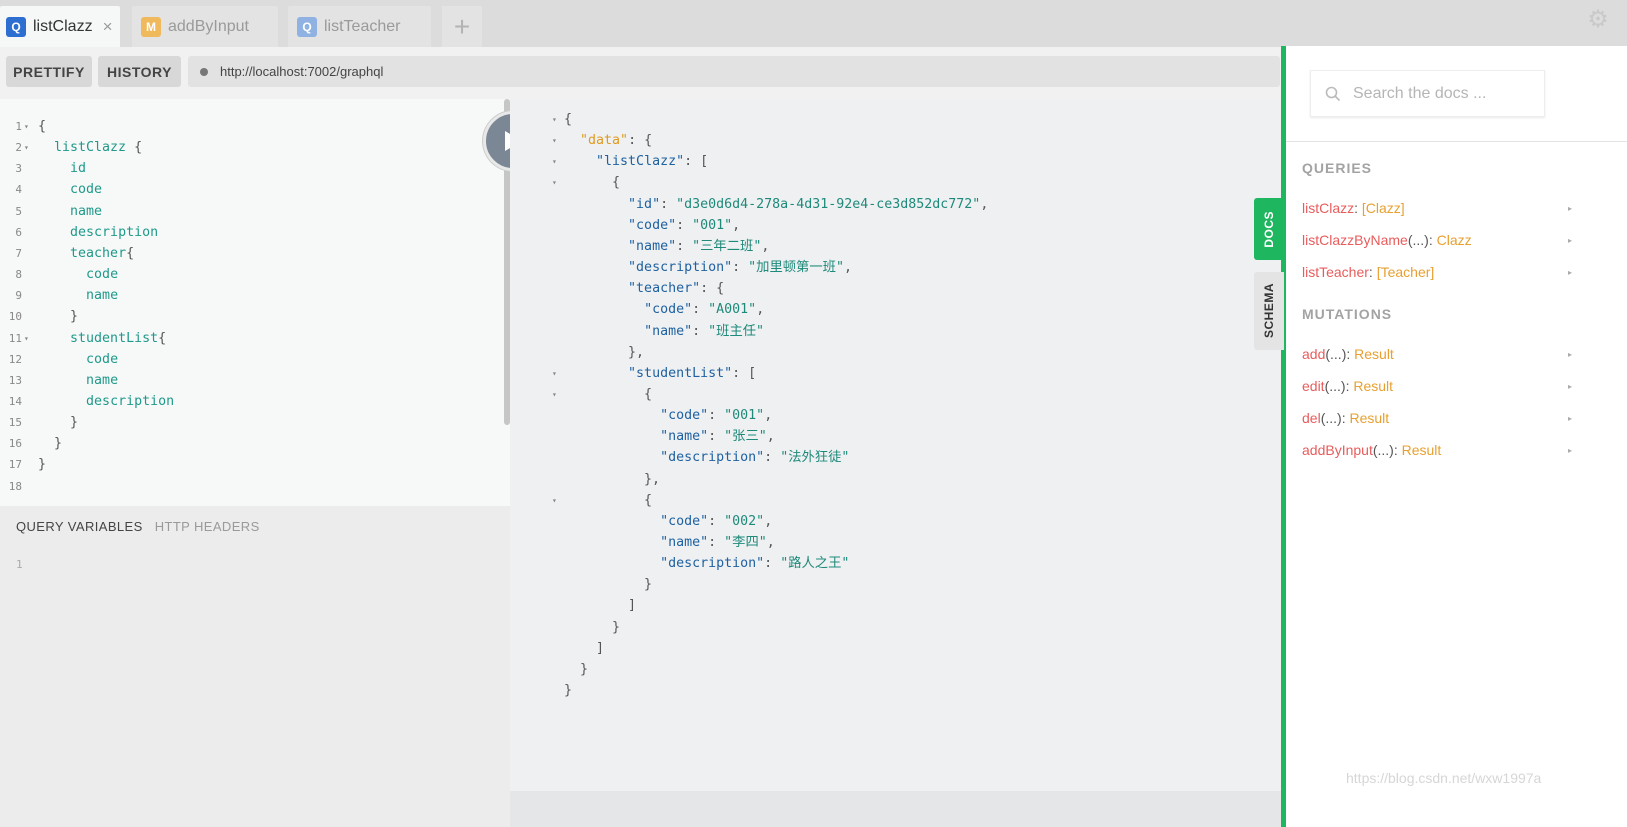  Describe the element at coordinates (139, 71) in the screenshot. I see `history-button: HISTORY` at that location.